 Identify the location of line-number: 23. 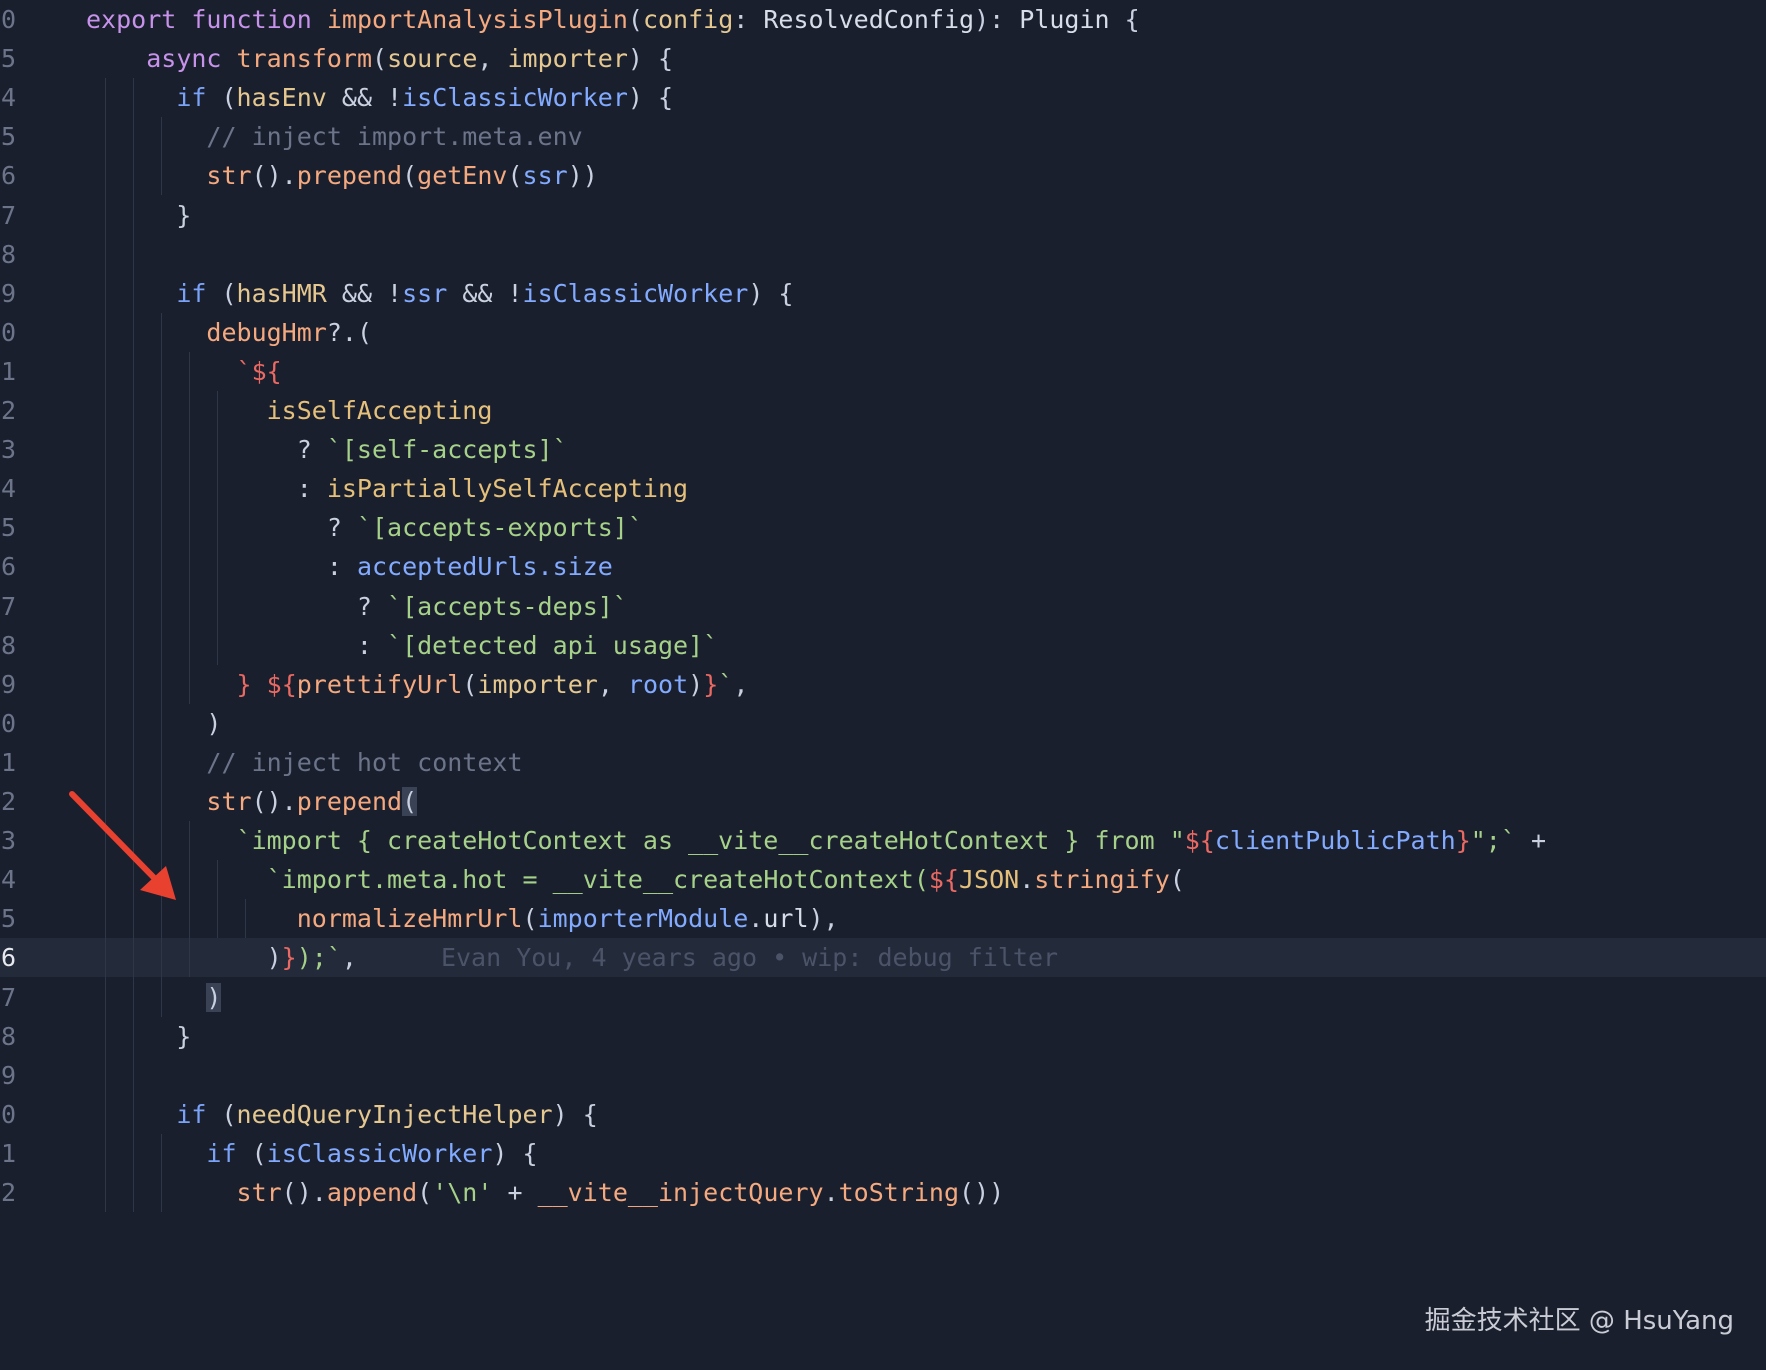
(8, 450).